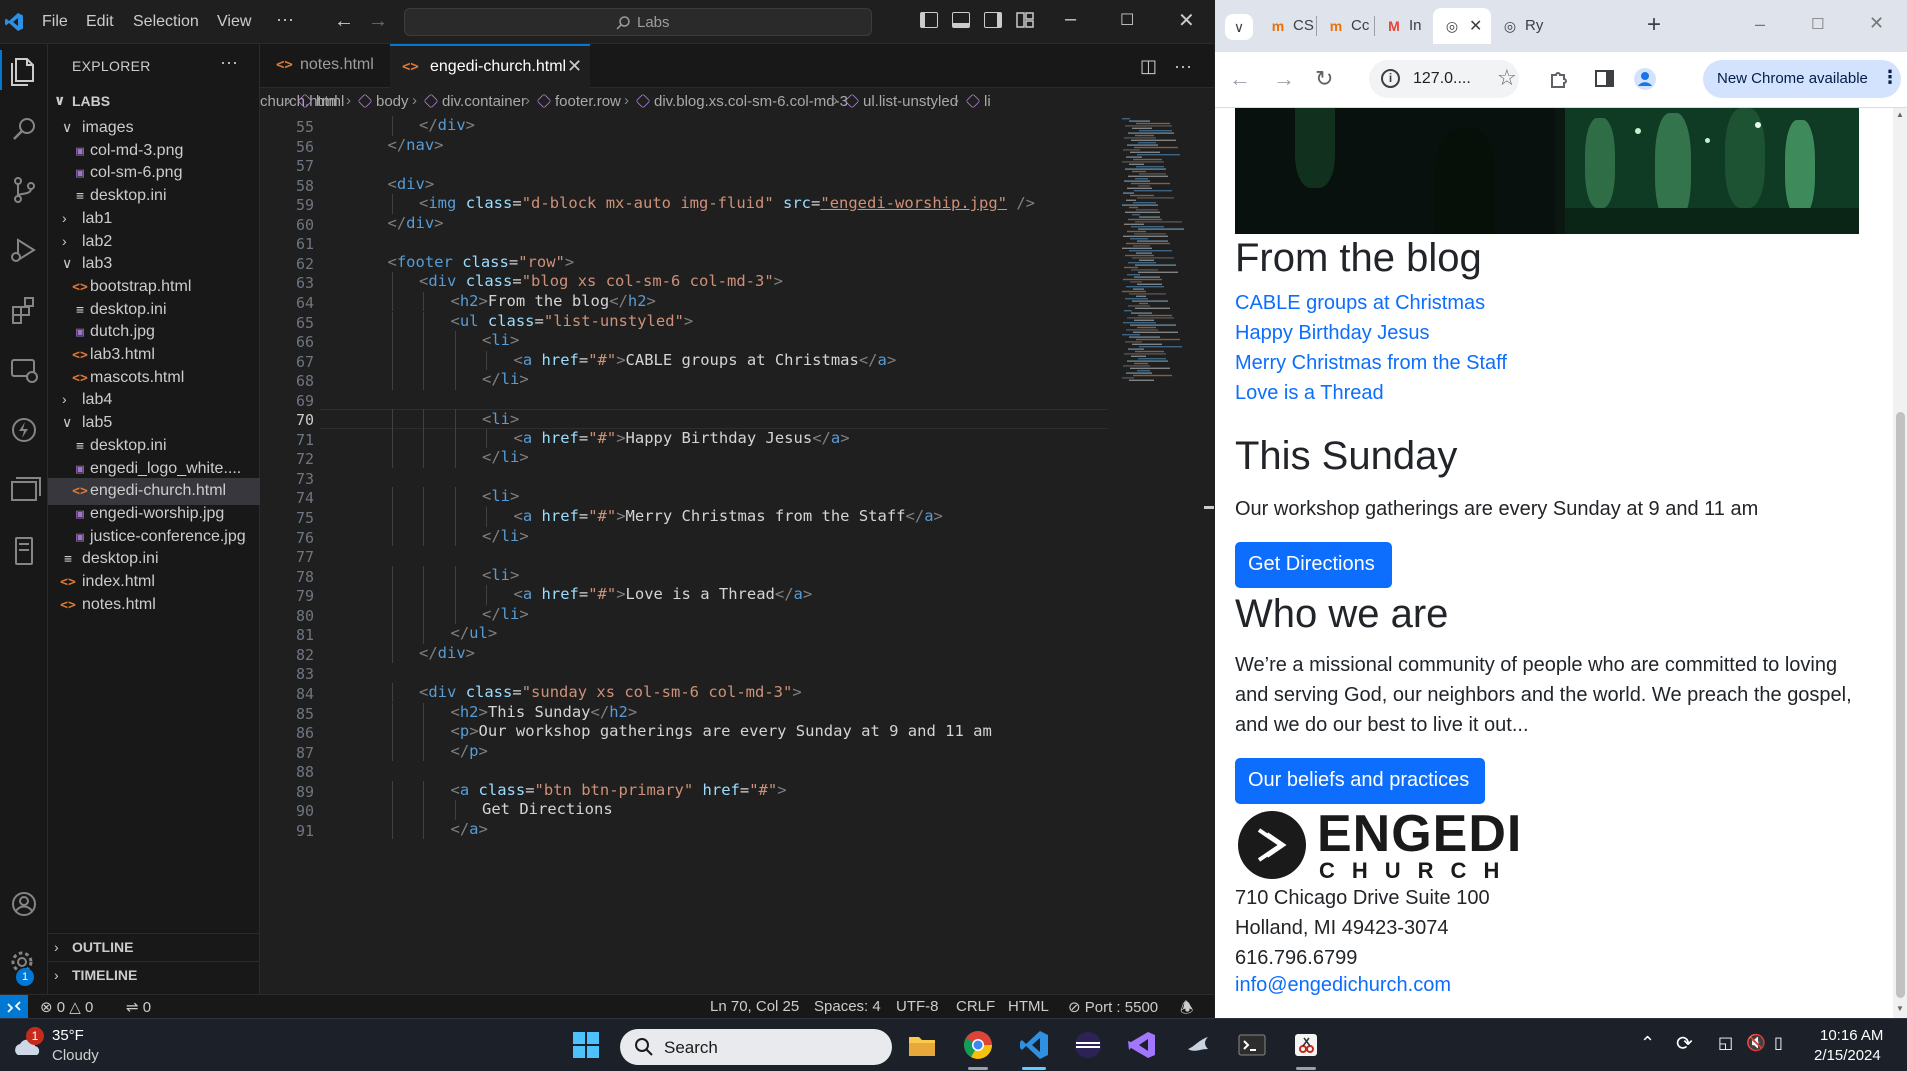 Image resolution: width=1907 pixels, height=1071 pixels. What do you see at coordinates (1306, 1045) in the screenshot?
I see `snipping-tool-icon` at bounding box center [1306, 1045].